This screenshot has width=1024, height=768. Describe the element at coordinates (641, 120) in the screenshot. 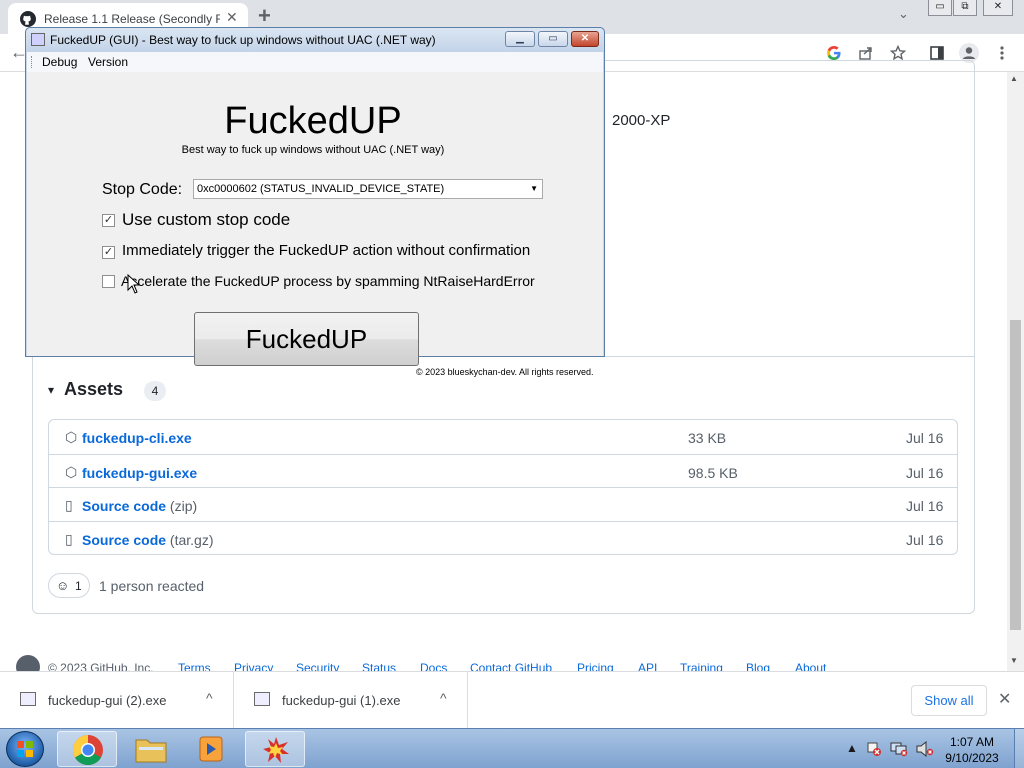

I see `release-notes-text: 2000-XP` at that location.